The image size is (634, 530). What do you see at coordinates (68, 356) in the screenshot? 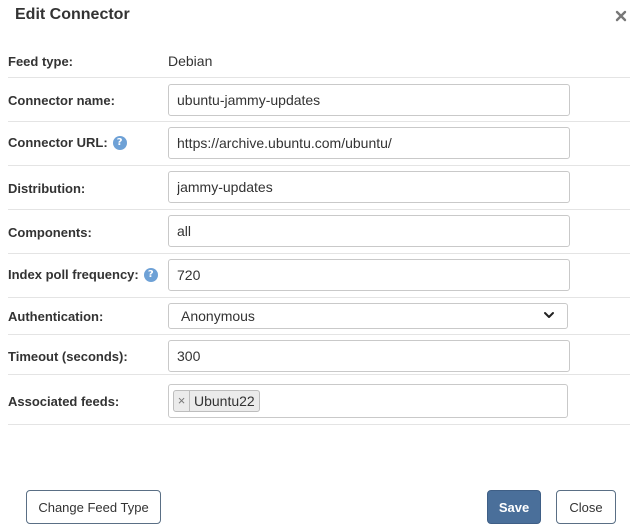
I see `timeout-label: Timeout (seconds):` at bounding box center [68, 356].